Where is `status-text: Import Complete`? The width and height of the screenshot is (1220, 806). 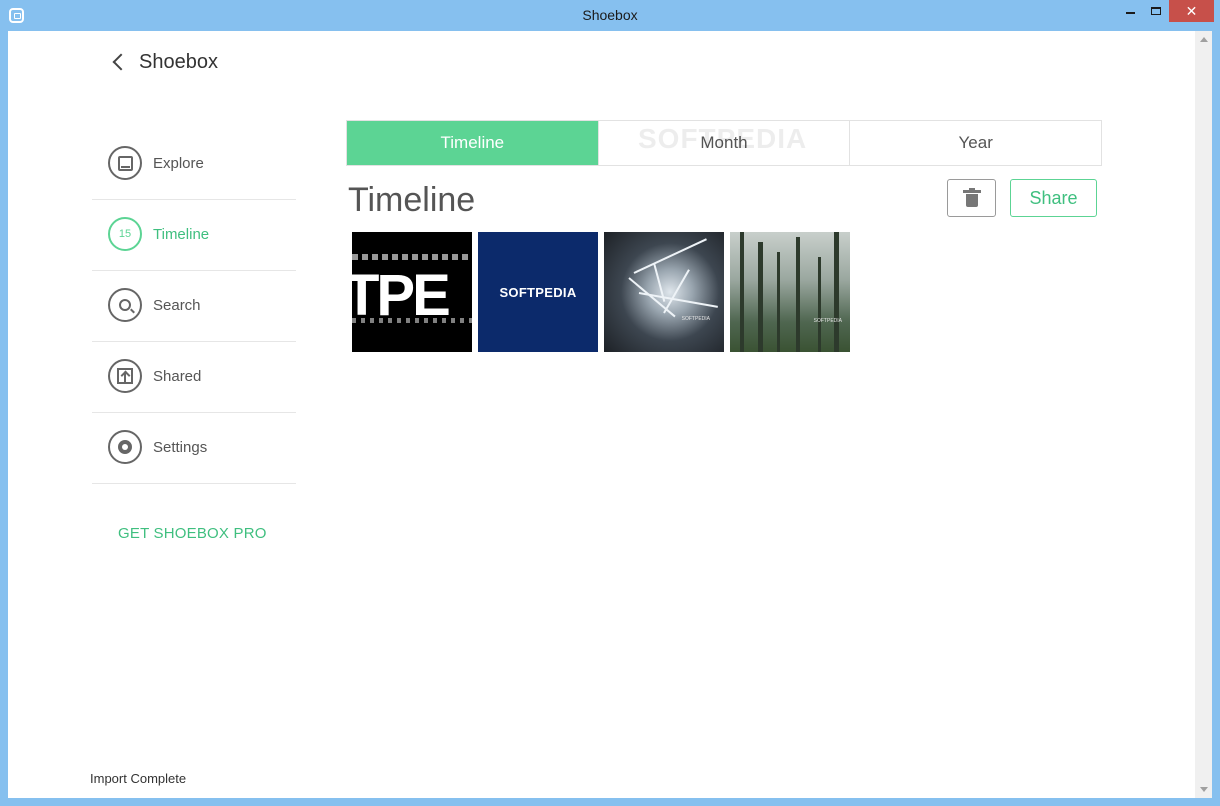
status-text: Import Complete is located at coordinates (138, 778).